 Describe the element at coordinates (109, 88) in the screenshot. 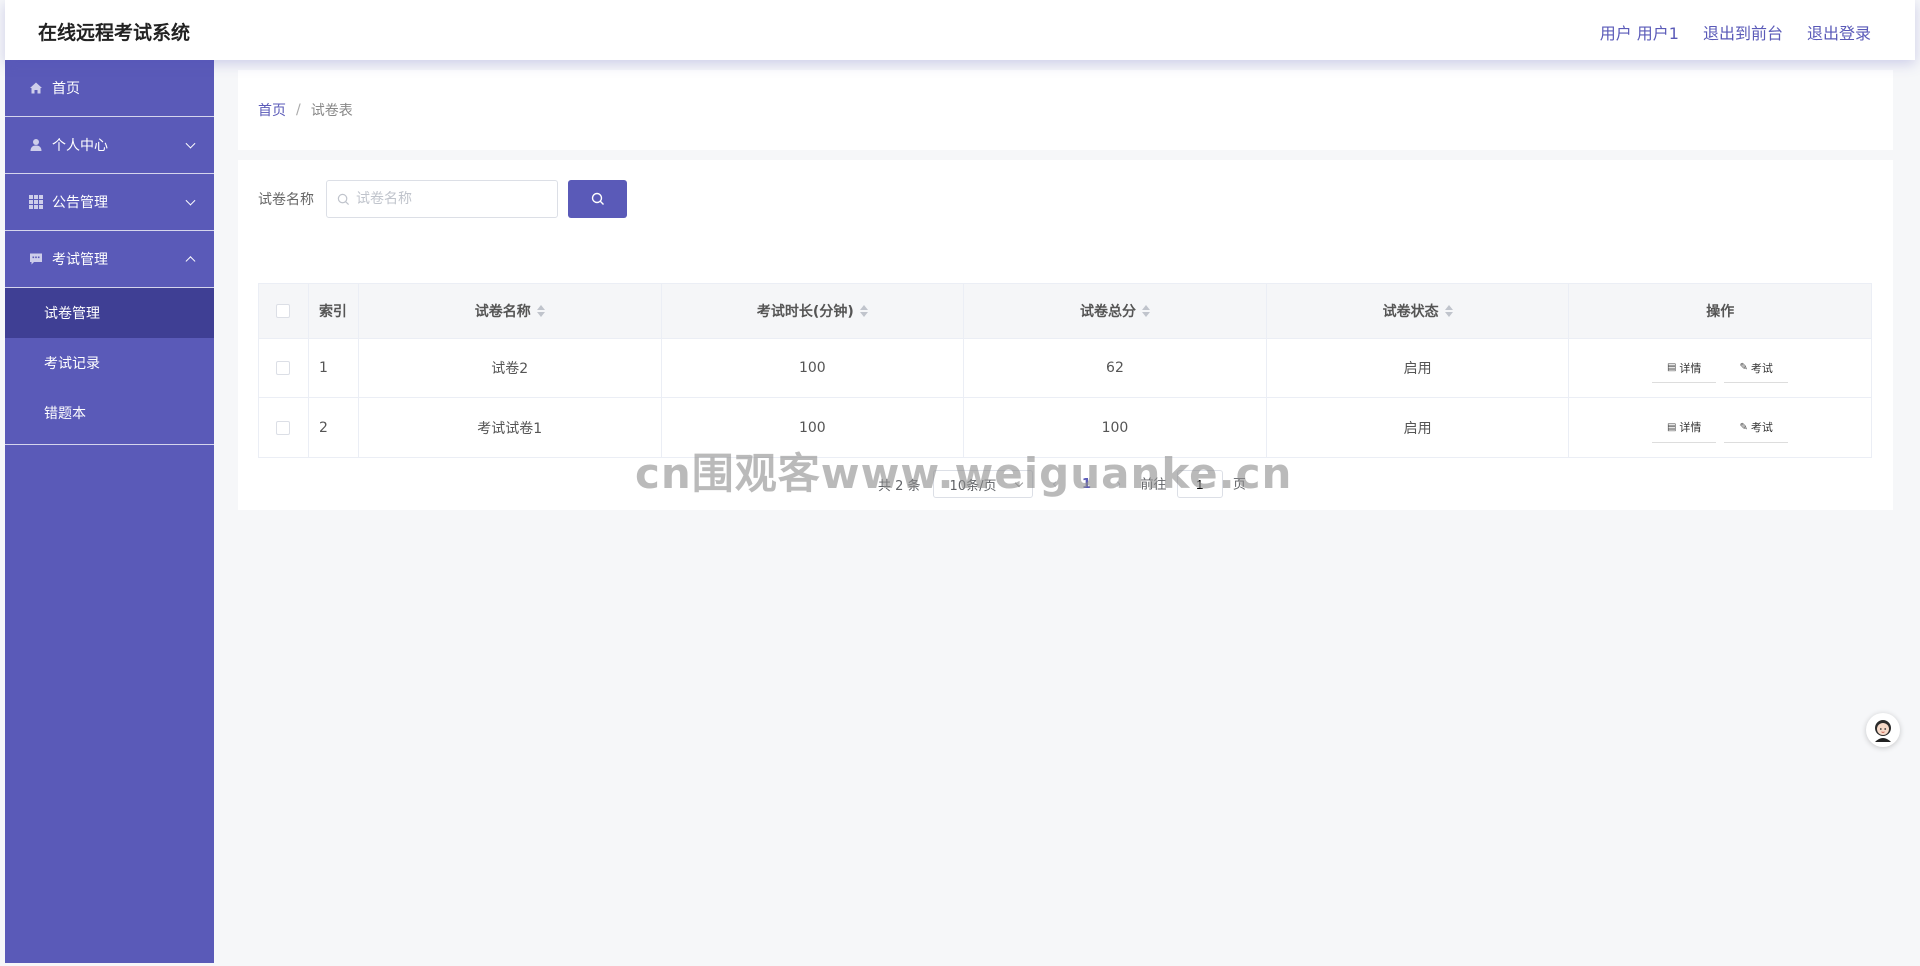

I see `sidebar-item-home: 首页` at that location.